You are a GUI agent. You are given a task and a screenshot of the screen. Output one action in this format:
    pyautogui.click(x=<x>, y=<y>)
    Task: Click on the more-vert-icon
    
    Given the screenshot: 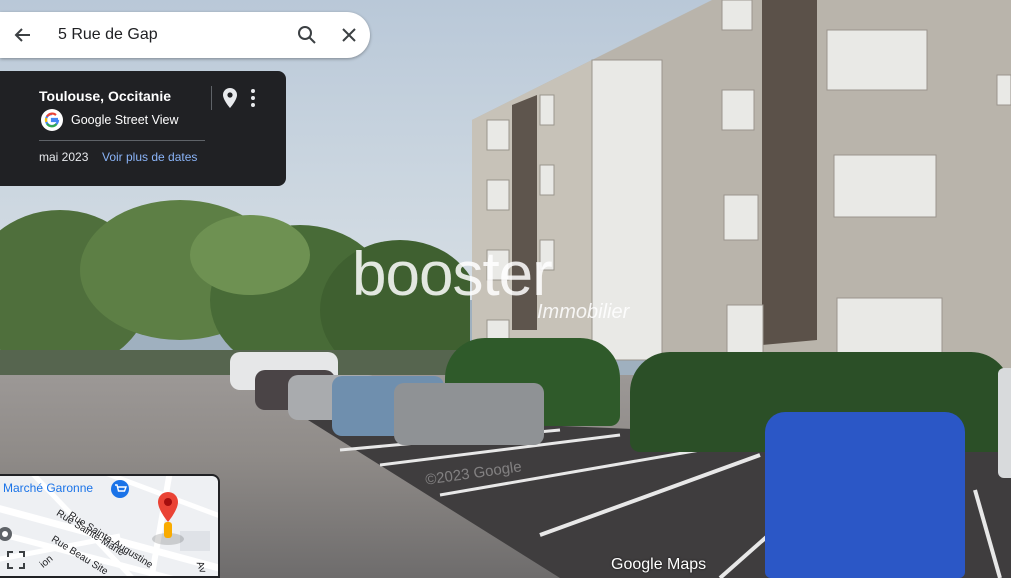 What is the action you would take?
    pyautogui.click(x=253, y=98)
    